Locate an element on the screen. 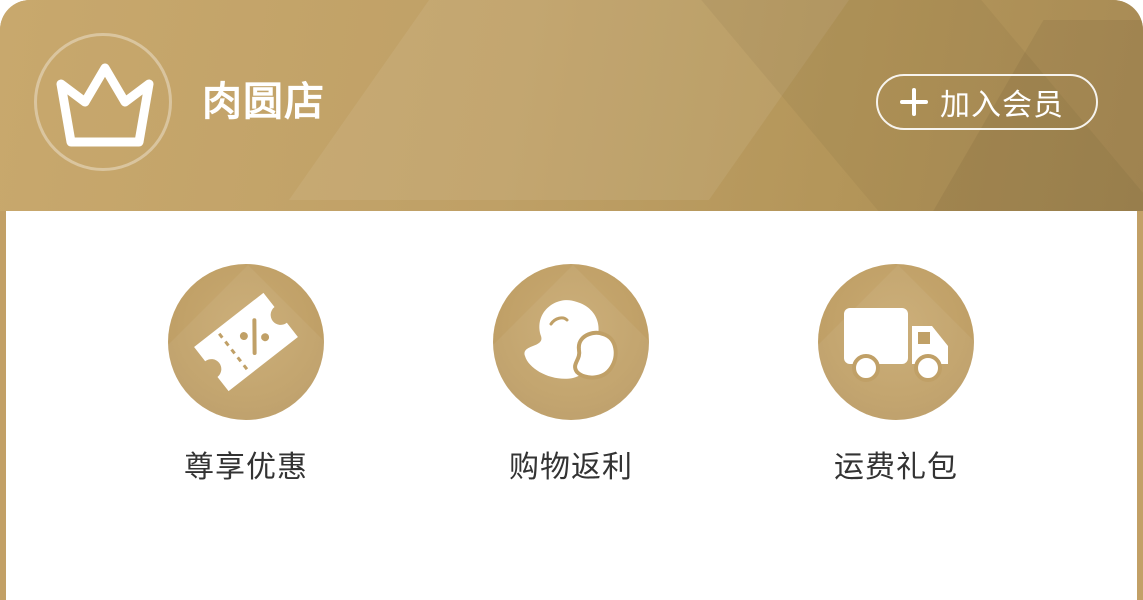 This screenshot has height=600, width=1143. discount-ticket-icon is located at coordinates (246, 342).